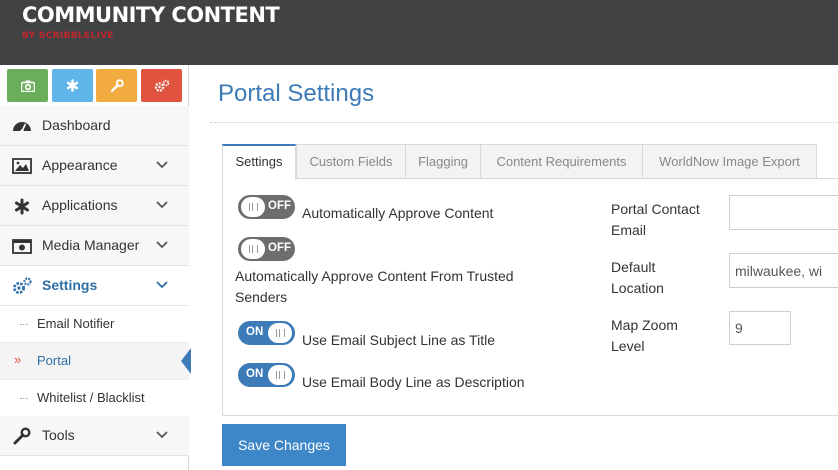 The width and height of the screenshot is (838, 470). Describe the element at coordinates (70, 285) in the screenshot. I see `sidebar-item-label: Settings` at that location.